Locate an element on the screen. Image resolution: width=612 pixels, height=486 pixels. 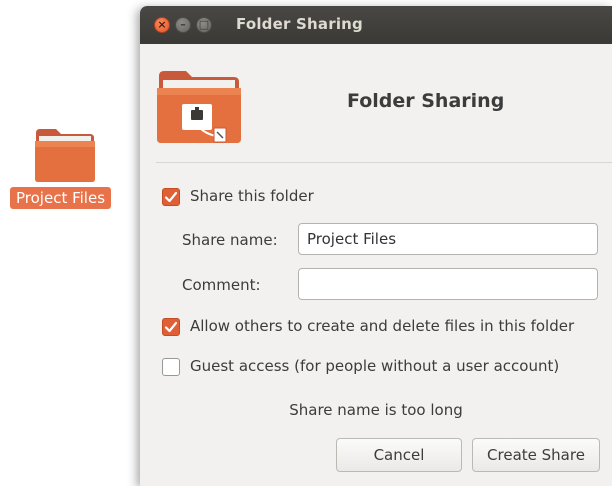
cancel-button: Cancel is located at coordinates (399, 455).